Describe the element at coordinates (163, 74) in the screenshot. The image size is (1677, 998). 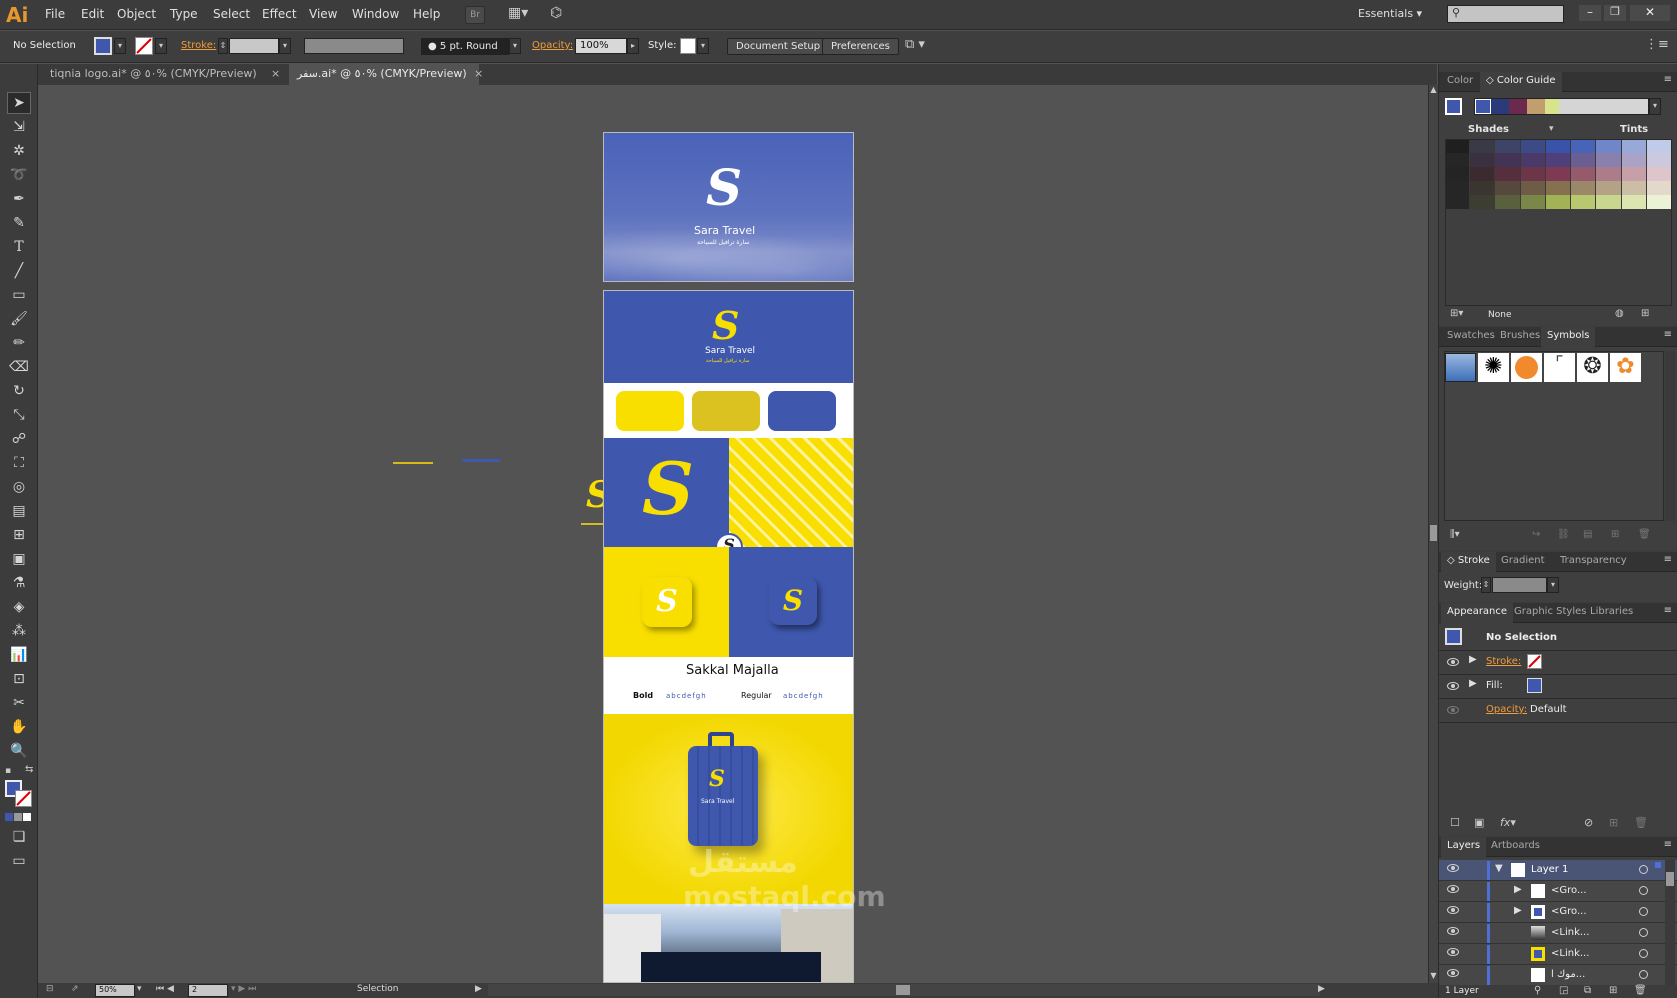
I see `tab-tiqnia-logo: tiqnia logo.ai* @ ٥٠% (CMYK/Preview)` at that location.